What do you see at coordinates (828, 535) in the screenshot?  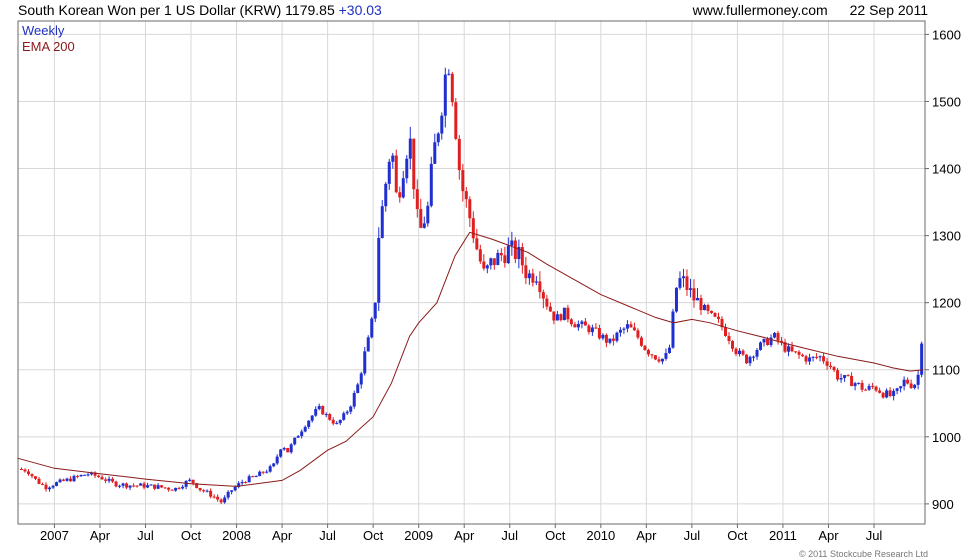 I see `x-tick-label: Apr` at bounding box center [828, 535].